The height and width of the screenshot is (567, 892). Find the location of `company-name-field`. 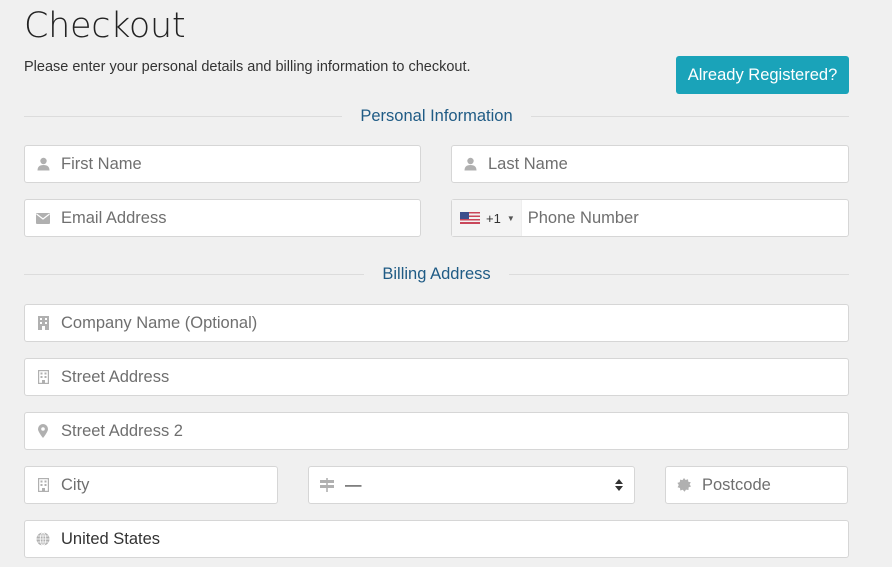

company-name-field is located at coordinates (436, 323).